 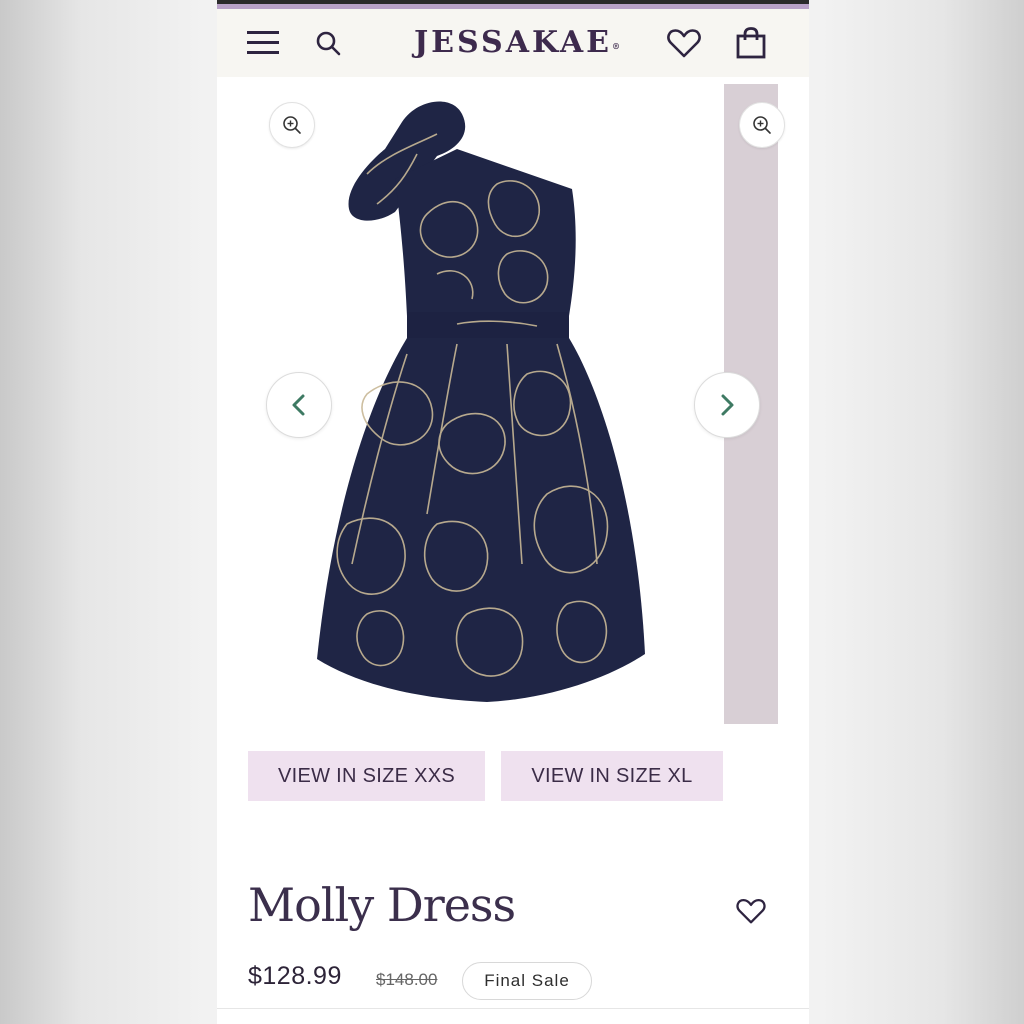 I want to click on shopping-bag-icon, so click(x=751, y=43).